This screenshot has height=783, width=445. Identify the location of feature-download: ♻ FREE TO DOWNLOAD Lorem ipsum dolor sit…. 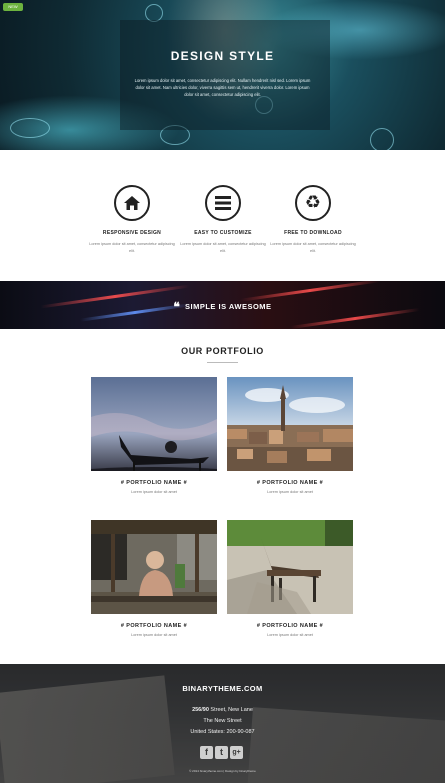
(313, 220).